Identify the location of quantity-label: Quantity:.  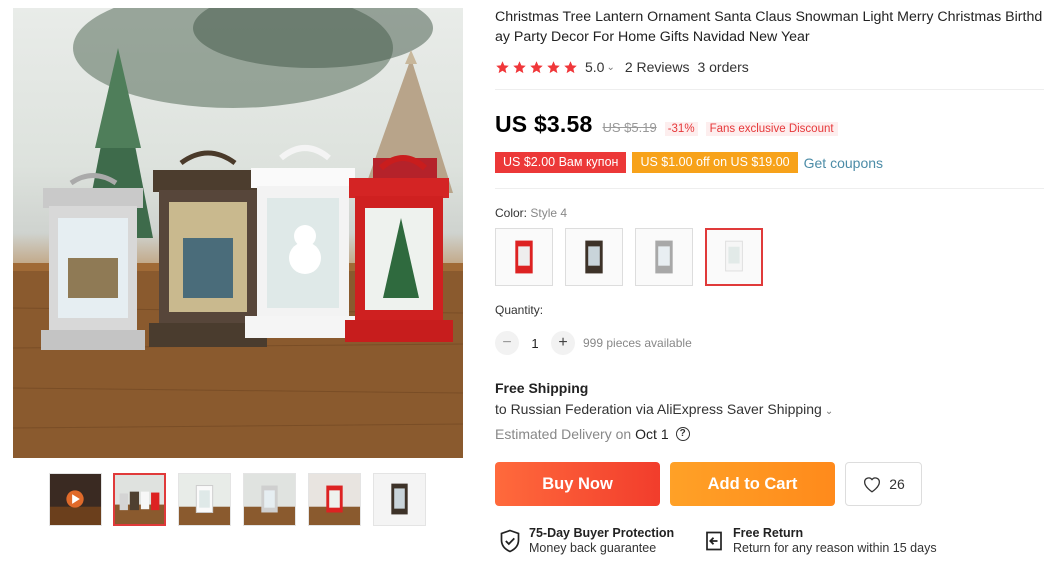
(519, 310).